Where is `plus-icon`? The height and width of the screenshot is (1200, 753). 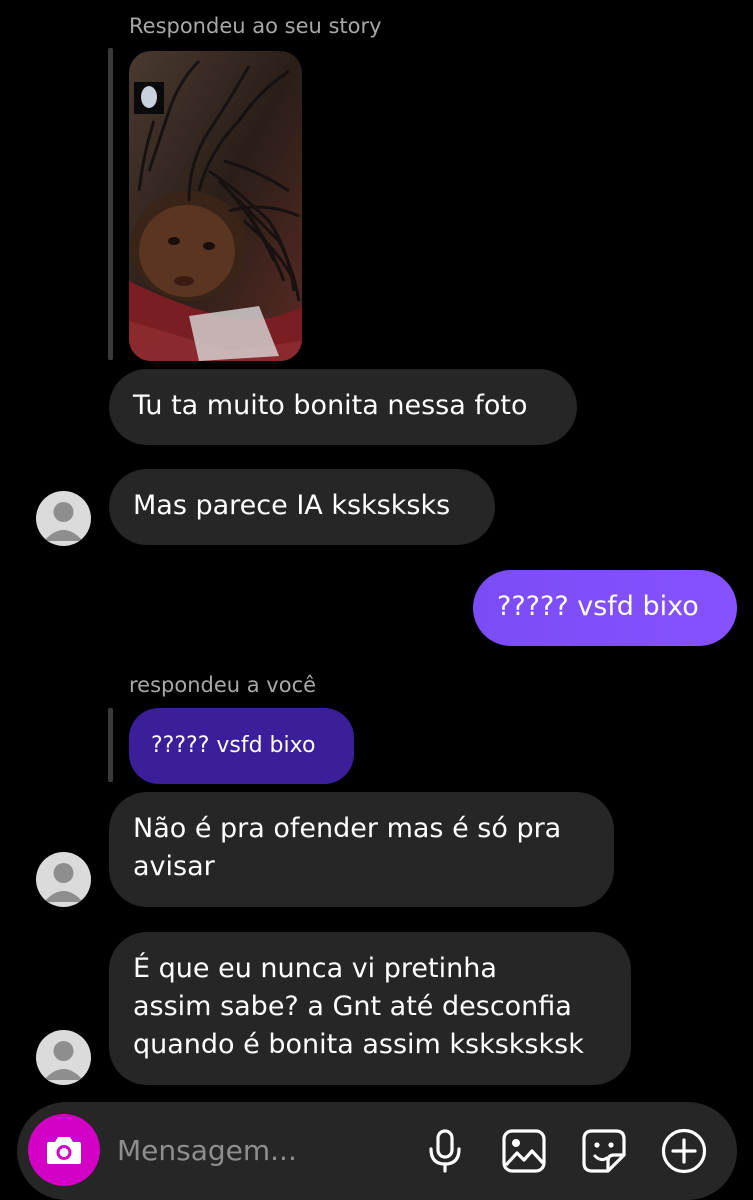
plus-icon is located at coordinates (684, 1151).